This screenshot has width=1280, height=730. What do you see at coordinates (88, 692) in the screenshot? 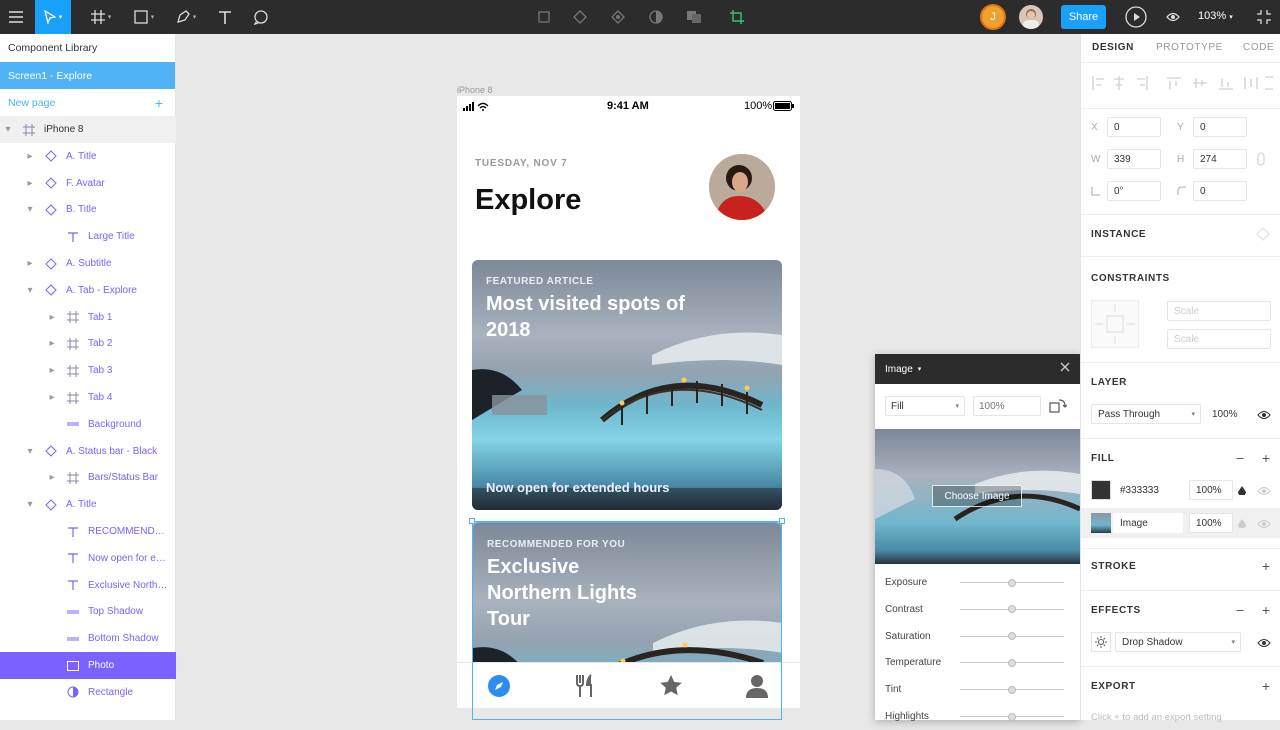
I see `layer-row: Rectangle` at bounding box center [88, 692].